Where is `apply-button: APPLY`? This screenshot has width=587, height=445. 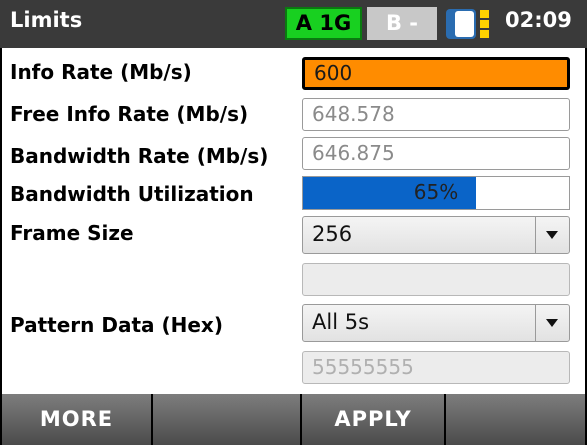
apply-button: APPLY is located at coordinates (373, 419).